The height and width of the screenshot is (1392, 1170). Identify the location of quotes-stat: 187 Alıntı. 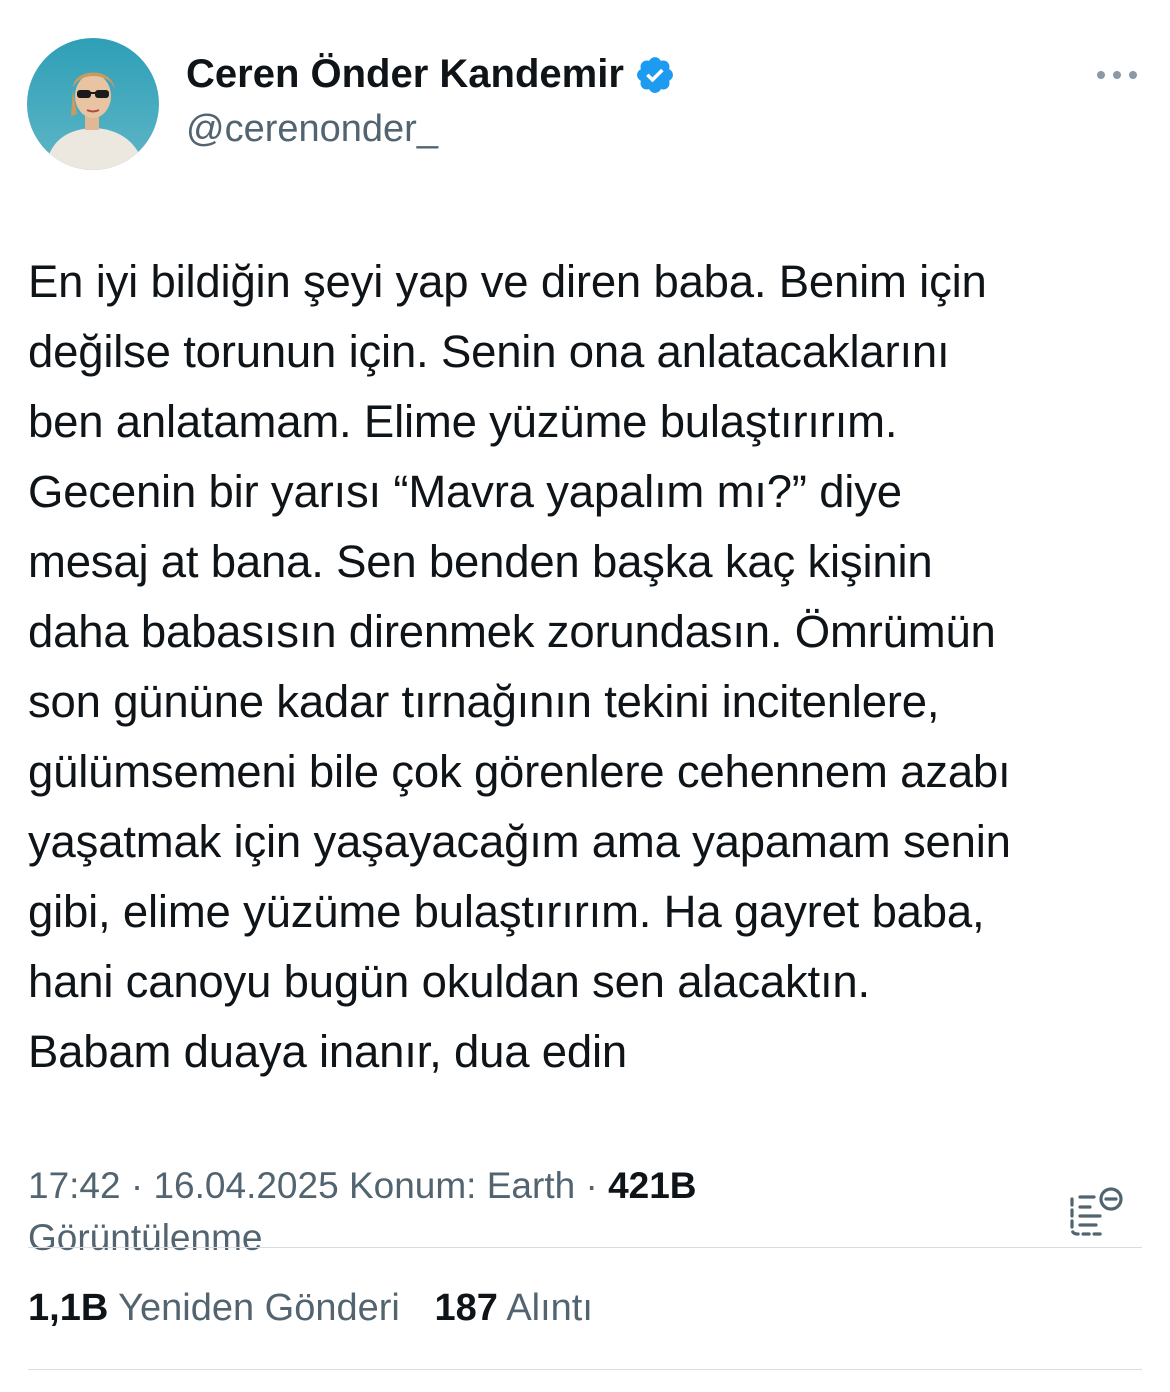
(513, 1308).